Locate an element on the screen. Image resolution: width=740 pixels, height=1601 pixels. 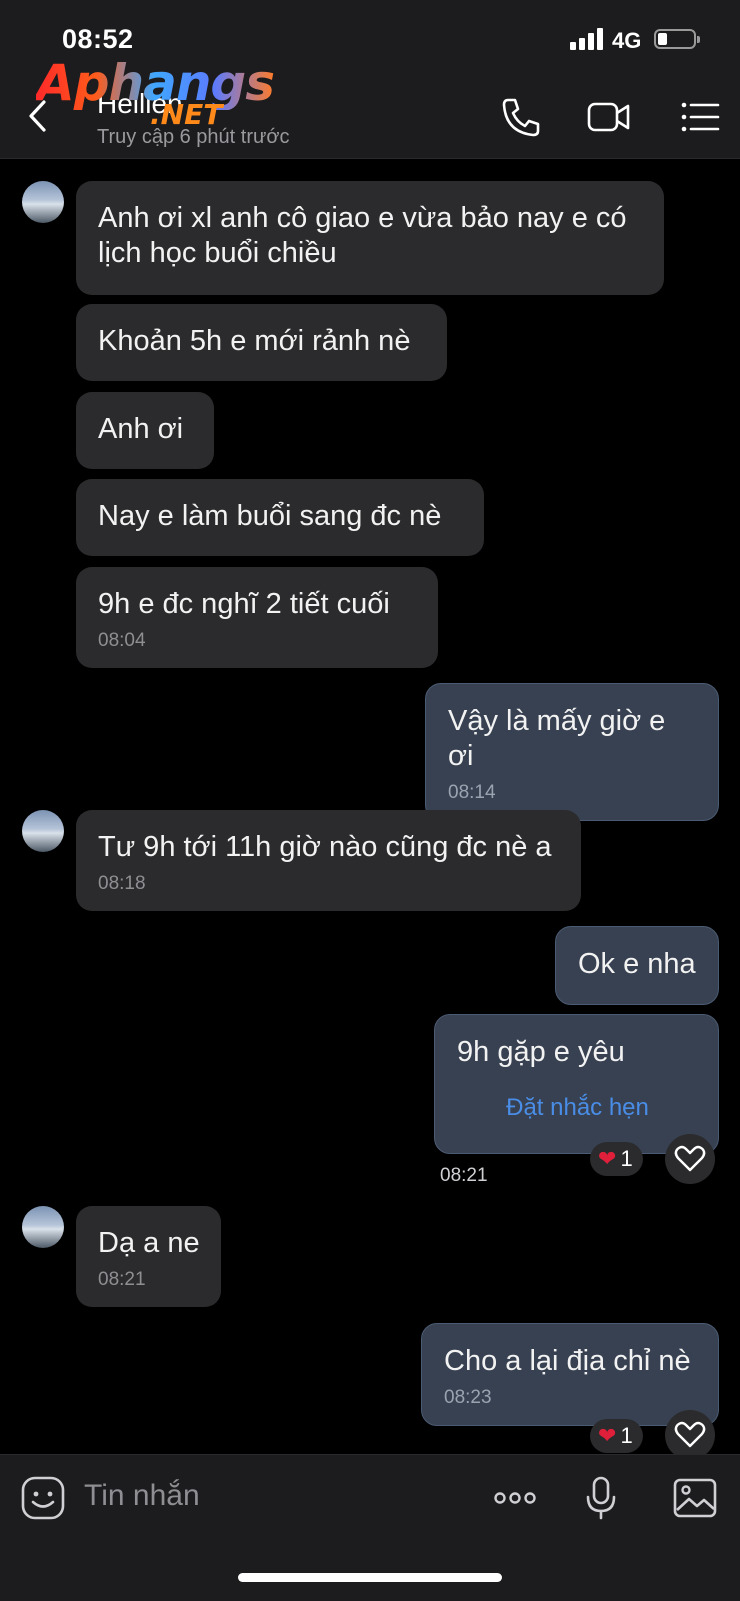
message-text: Anh ơi is located at coordinates (141, 429).